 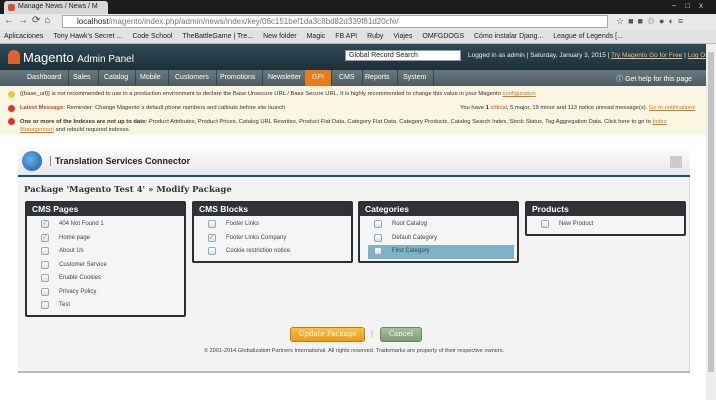 What do you see at coordinates (108, 225) in the screenshot?
I see `tree-item: ✓ 404 Not Found 1` at bounding box center [108, 225].